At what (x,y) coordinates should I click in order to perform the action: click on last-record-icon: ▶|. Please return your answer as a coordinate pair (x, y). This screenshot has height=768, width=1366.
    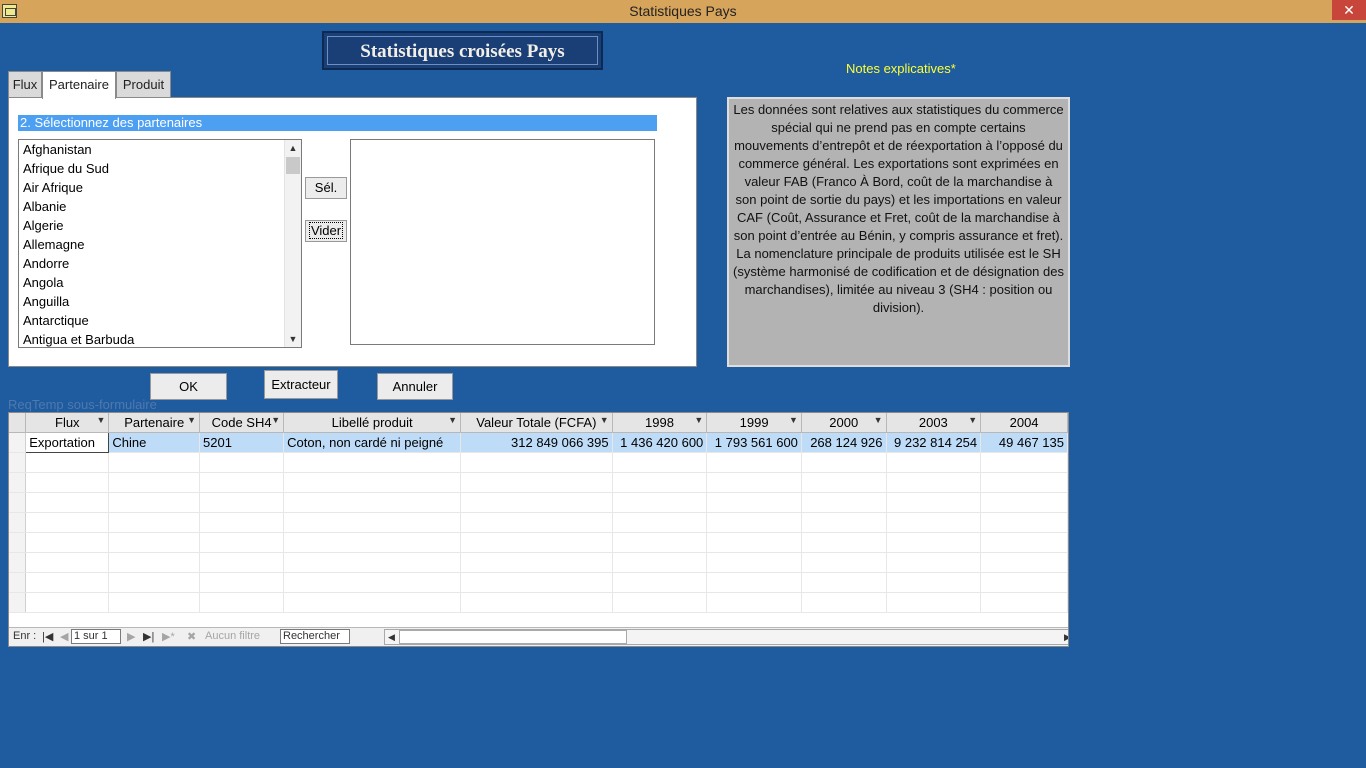
    Looking at the image, I should click on (148, 636).